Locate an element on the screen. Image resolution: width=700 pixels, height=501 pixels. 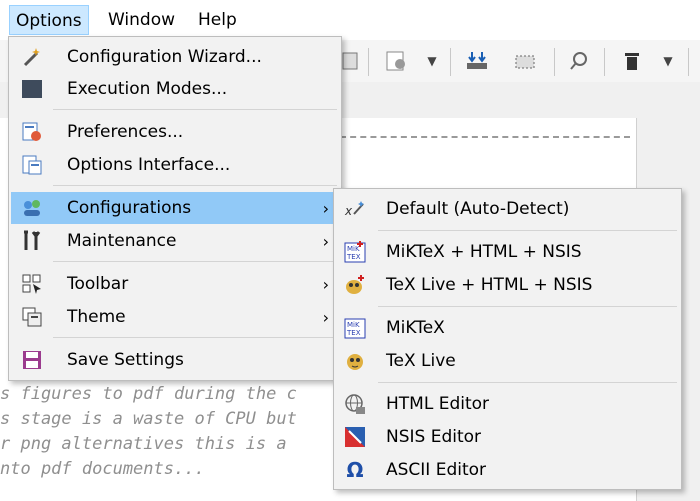
menu-help: Help is located at coordinates (217, 20).